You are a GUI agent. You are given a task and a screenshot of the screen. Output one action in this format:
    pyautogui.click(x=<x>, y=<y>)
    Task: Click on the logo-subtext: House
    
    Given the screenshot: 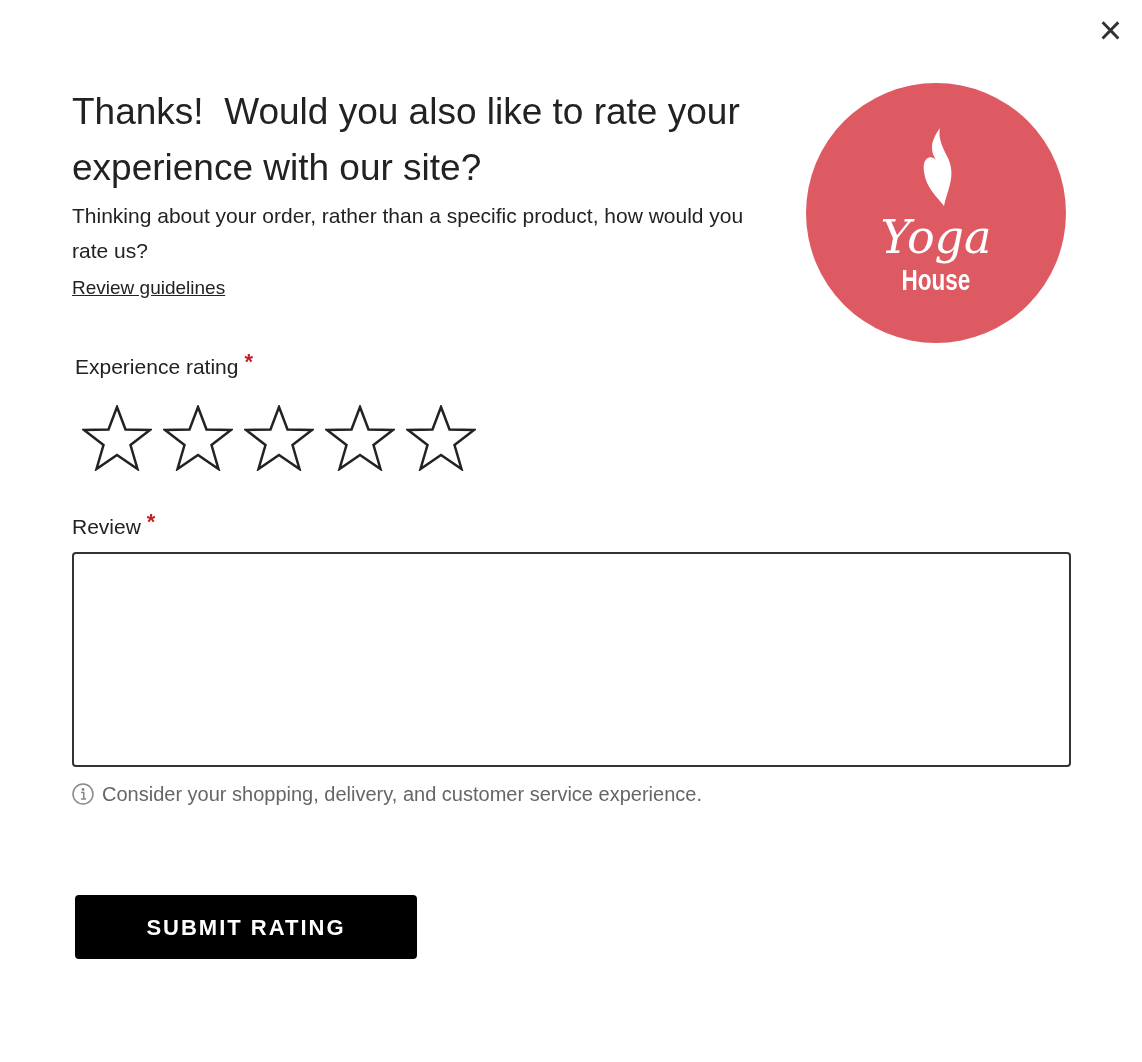 What is the action you would take?
    pyautogui.click(x=936, y=280)
    